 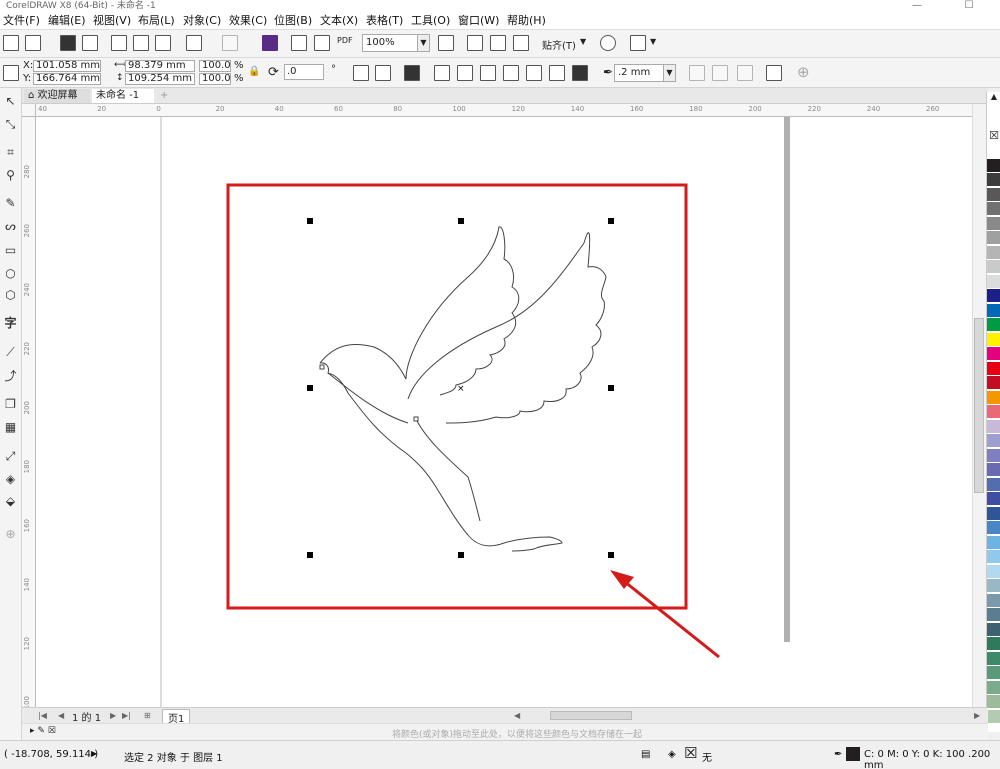 What do you see at coordinates (339, 21) in the screenshot?
I see `menu-text: 文本(X)` at bounding box center [339, 21].